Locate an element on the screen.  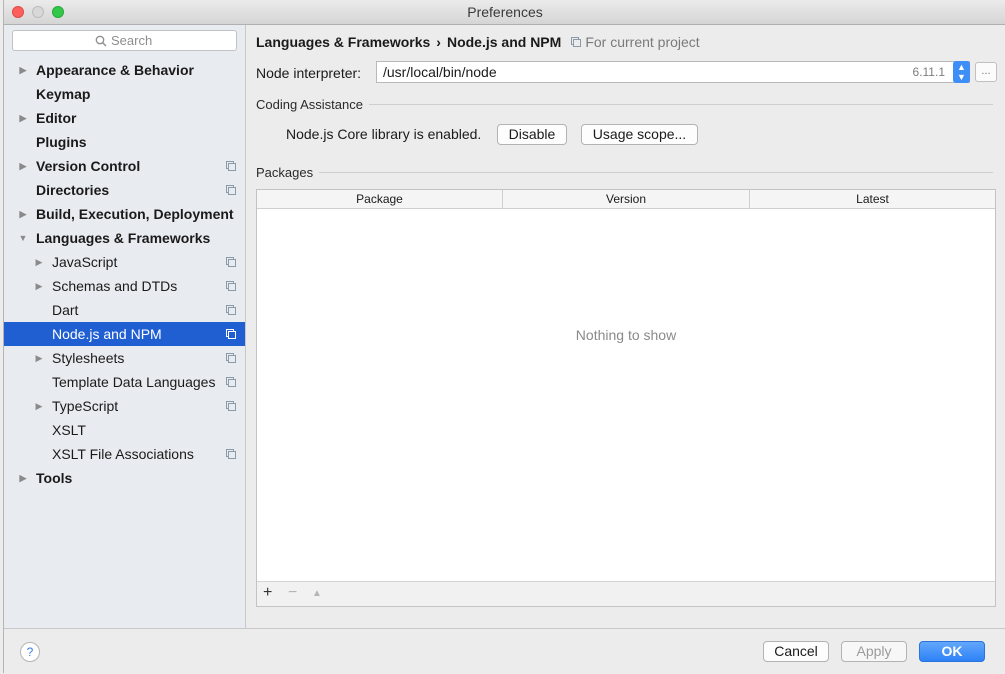
node-version: 6.11.1 is located at coordinates (928, 72).